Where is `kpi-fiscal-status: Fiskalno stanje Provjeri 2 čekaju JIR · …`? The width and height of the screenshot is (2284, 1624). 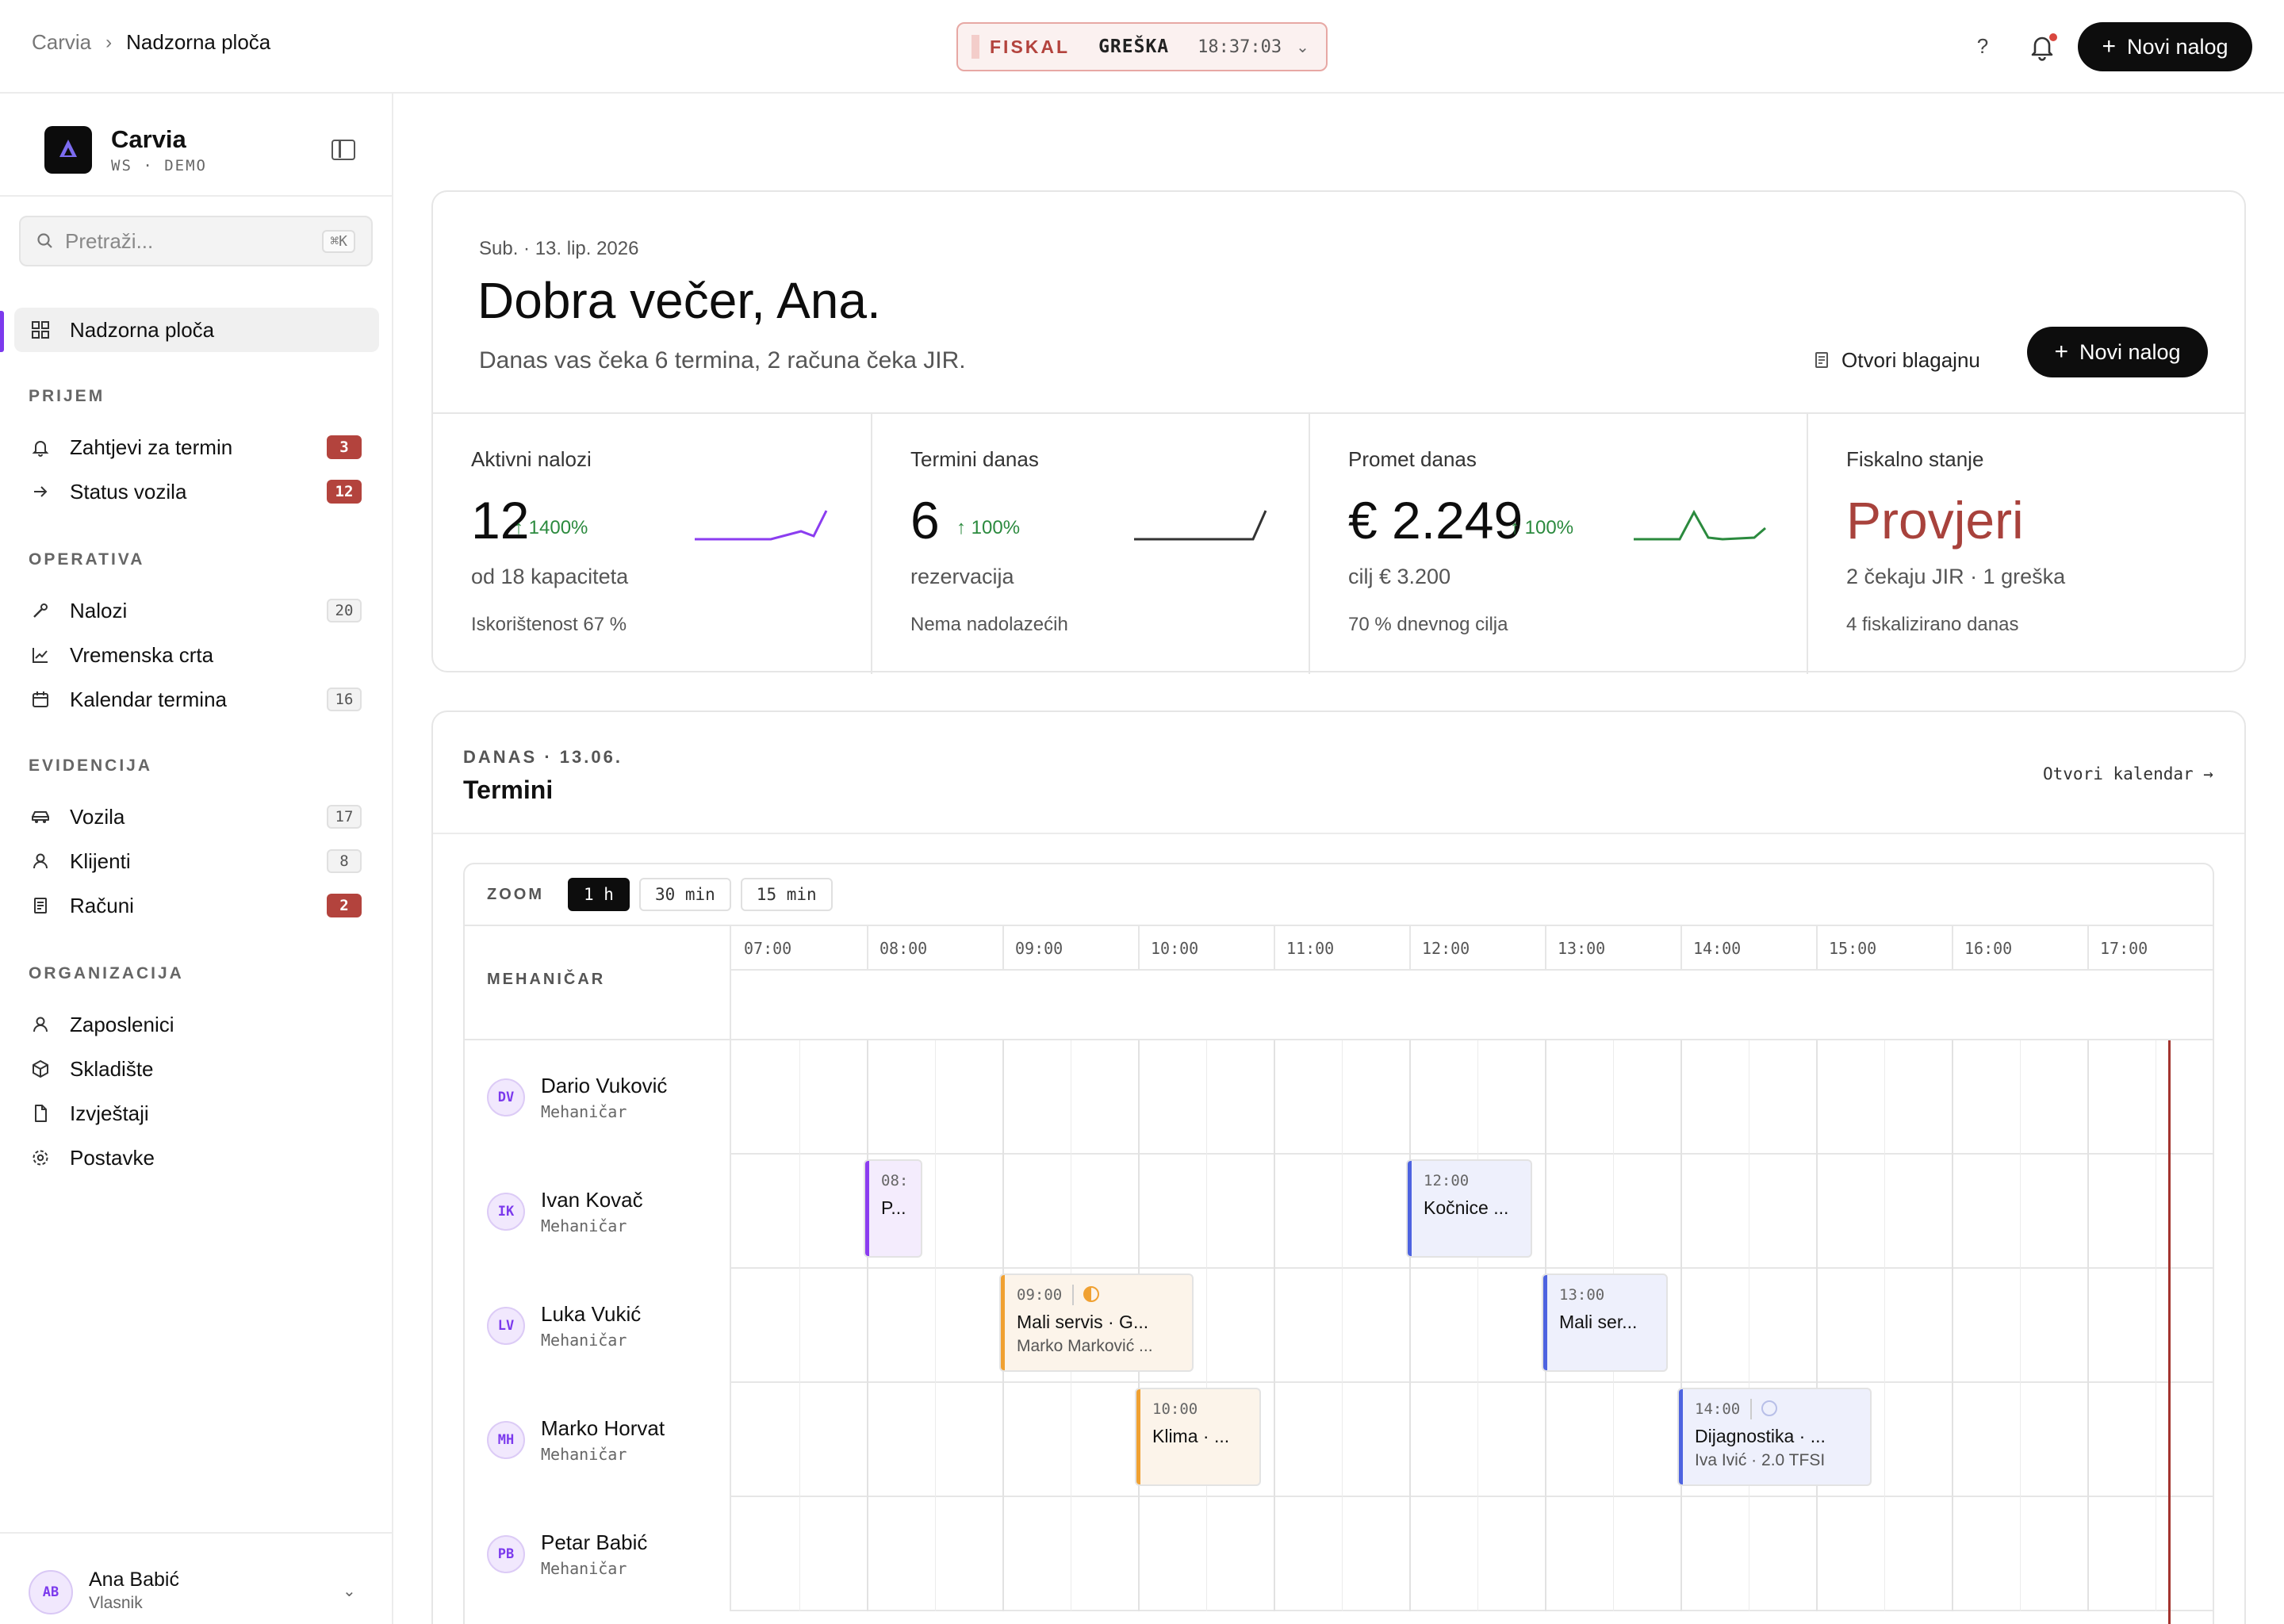 kpi-fiscal-status: Fiskalno stanje Provjeri 2 čekaju JIR · … is located at coordinates (2026, 544).